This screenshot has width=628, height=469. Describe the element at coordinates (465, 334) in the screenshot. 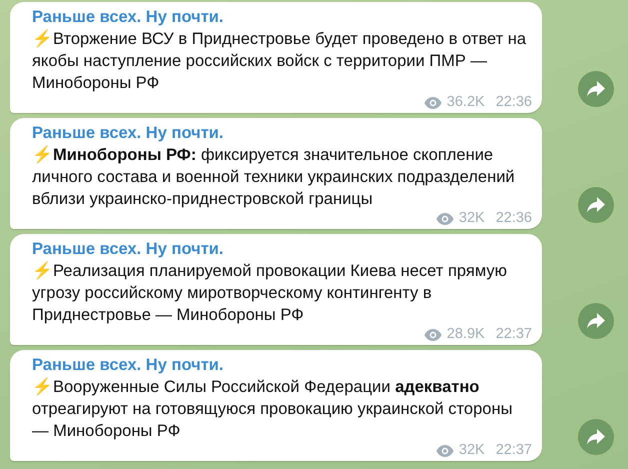

I see `view-count: 28.9K` at that location.